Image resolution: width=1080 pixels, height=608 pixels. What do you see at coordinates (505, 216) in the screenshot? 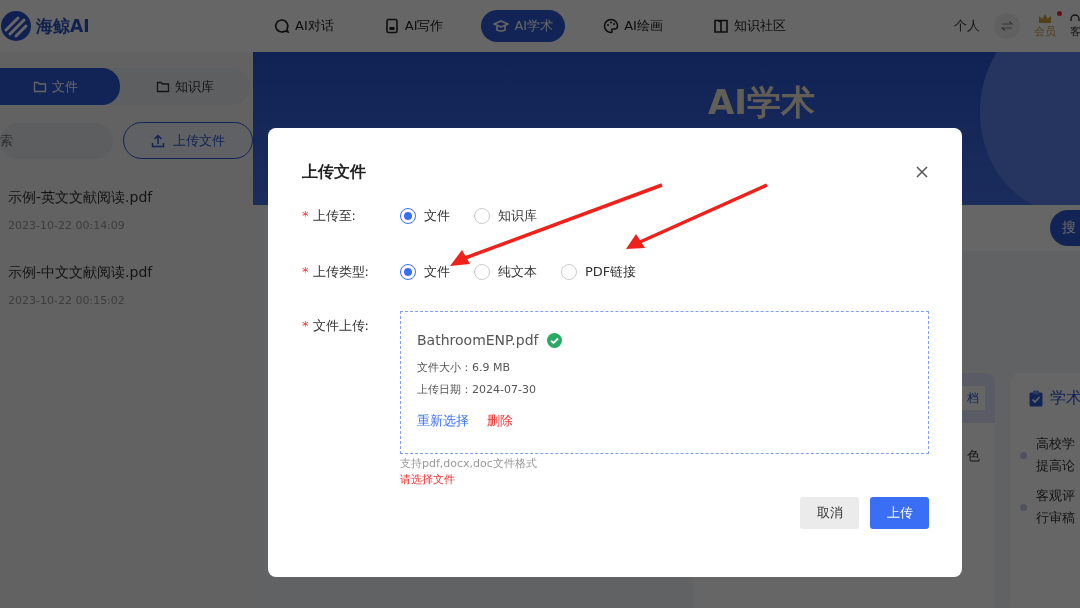
I see `radio-option: 知识库` at bounding box center [505, 216].